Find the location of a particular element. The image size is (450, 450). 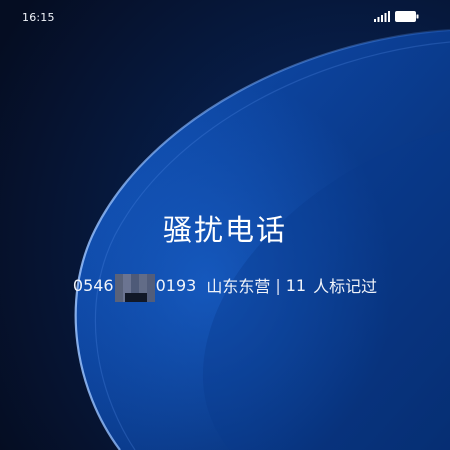

status-time: 16:15 is located at coordinates (38, 17).